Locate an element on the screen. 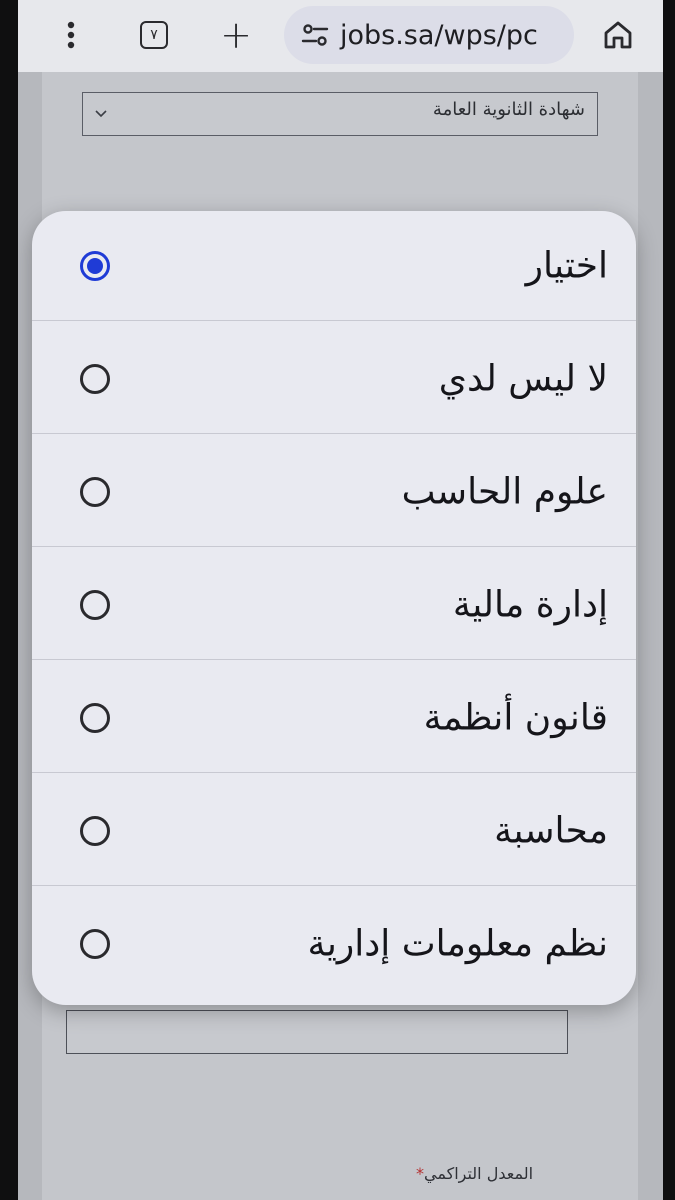  address-bar: jobs.sa/wps/pc is located at coordinates (429, 35).